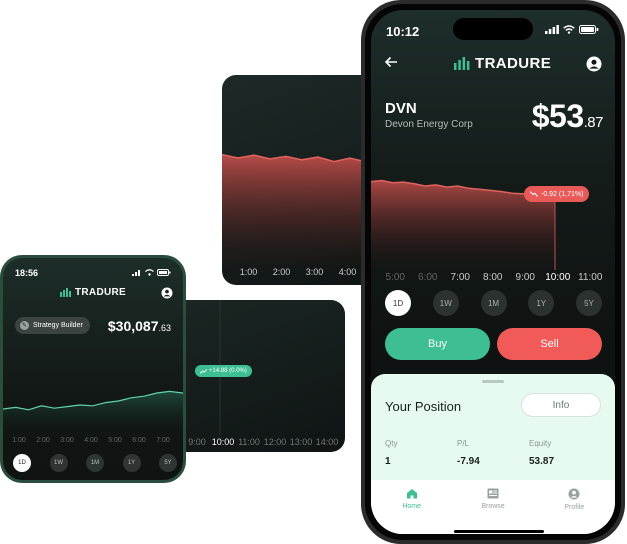  What do you see at coordinates (327, 442) in the screenshot?
I see `tick-label: 14:00` at bounding box center [327, 442].